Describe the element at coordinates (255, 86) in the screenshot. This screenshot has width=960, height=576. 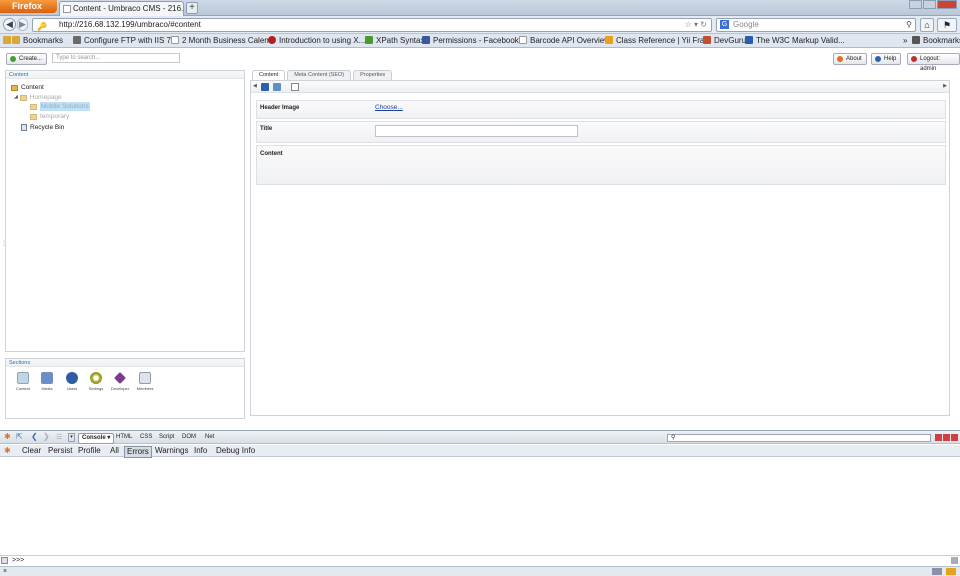
I see `scroll-left-icon: ◀` at that location.